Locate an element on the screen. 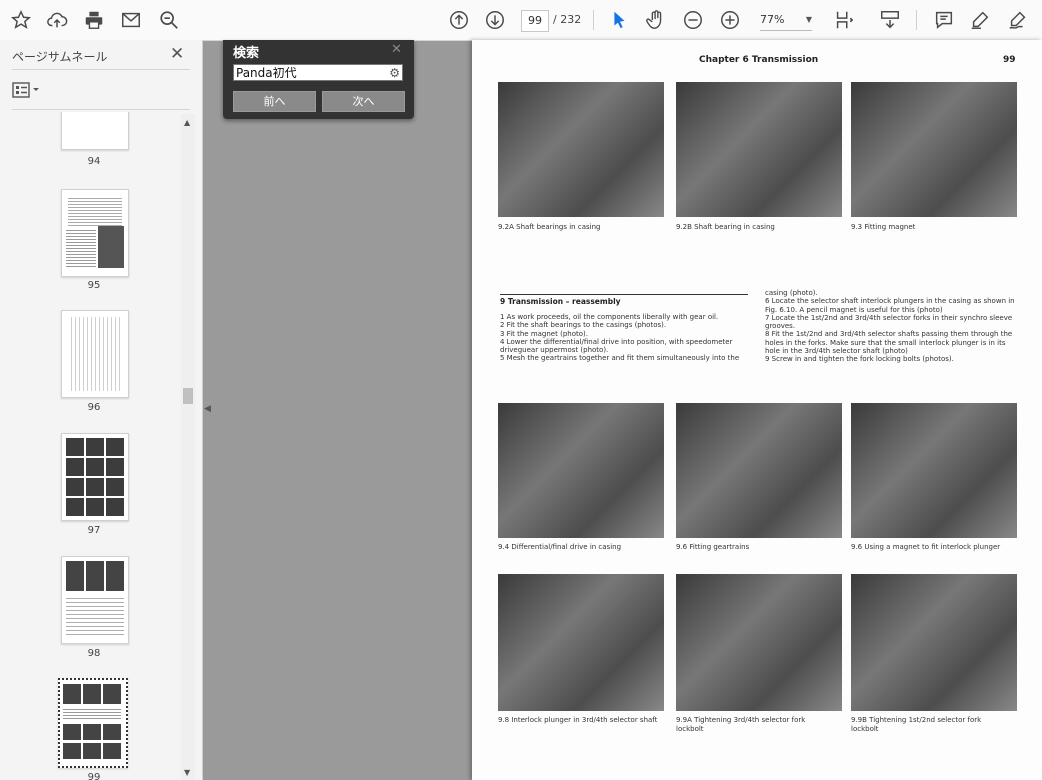 This screenshot has width=1042, height=780. page-number: 99 is located at coordinates (1009, 60).